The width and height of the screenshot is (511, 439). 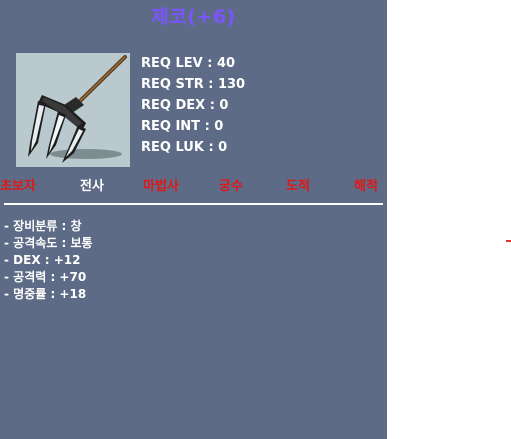 I want to click on req-dex: REQ DEX : 0, so click(x=185, y=105).